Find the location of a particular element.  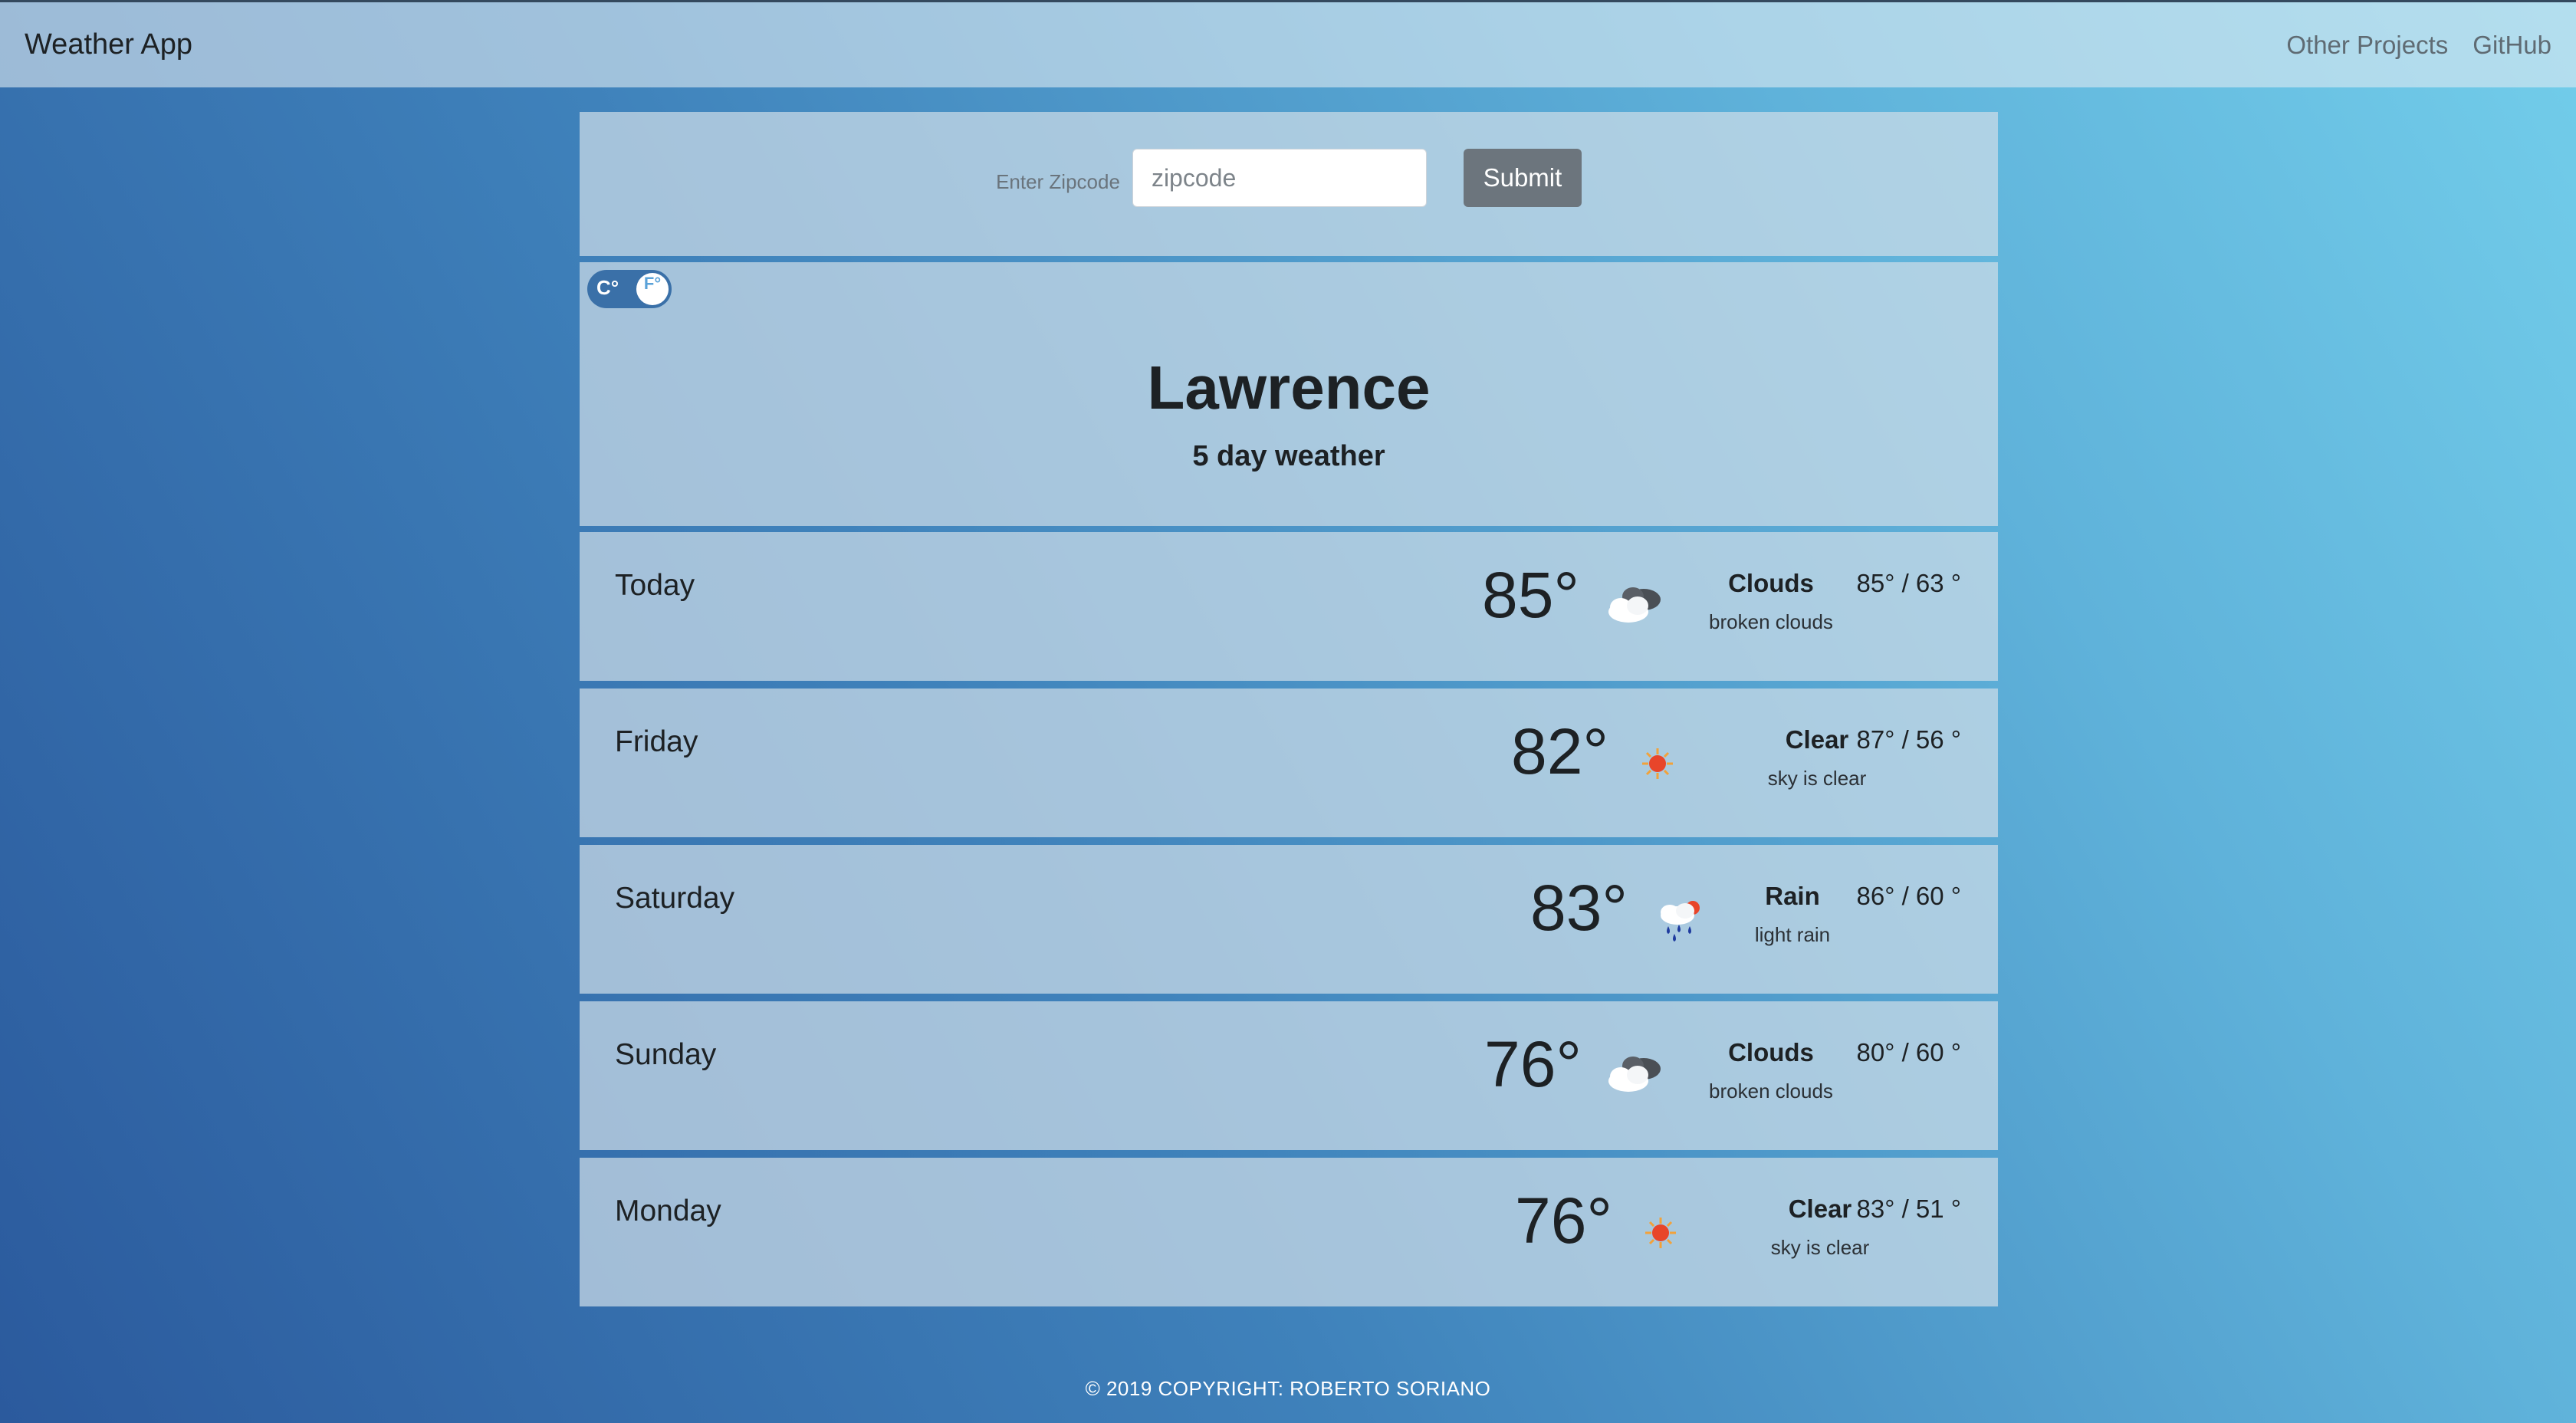

toggle-celsius-label: C° is located at coordinates (608, 288).